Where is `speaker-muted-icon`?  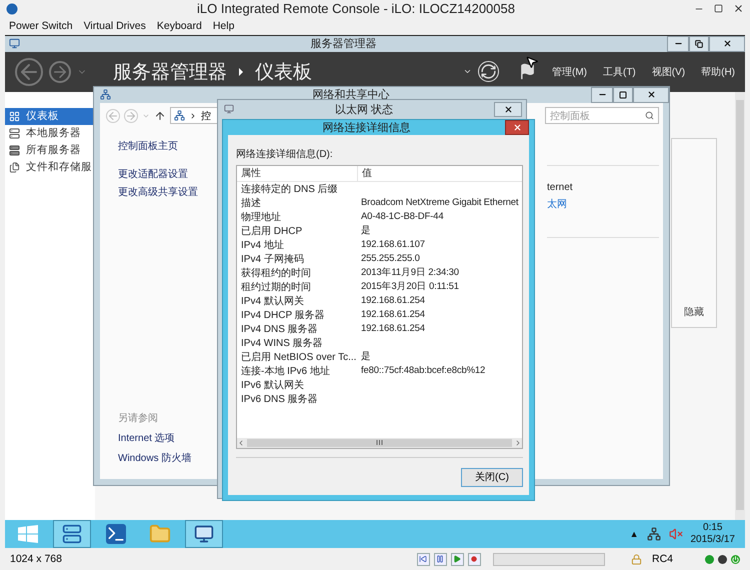 speaker-muted-icon is located at coordinates (675, 534).